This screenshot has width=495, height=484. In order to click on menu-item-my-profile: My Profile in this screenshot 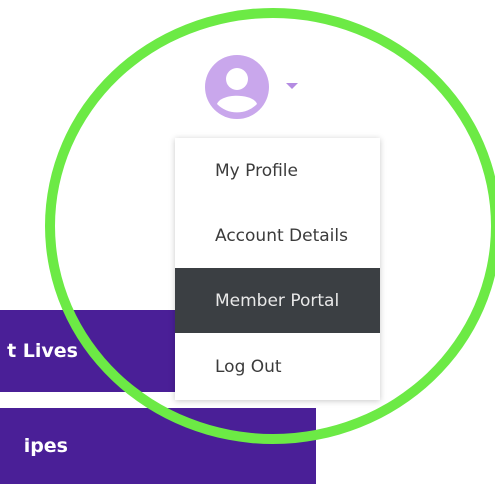, I will do `click(277, 170)`.